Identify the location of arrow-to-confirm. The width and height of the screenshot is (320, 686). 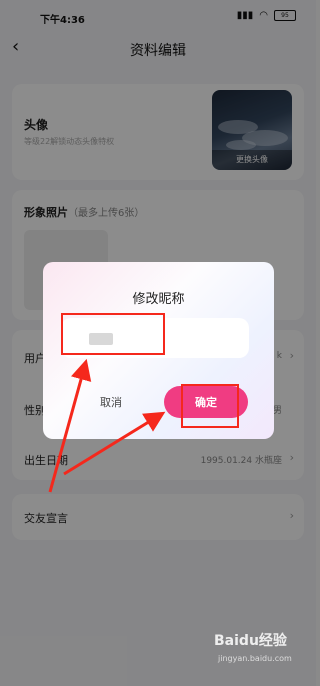
(114, 443).